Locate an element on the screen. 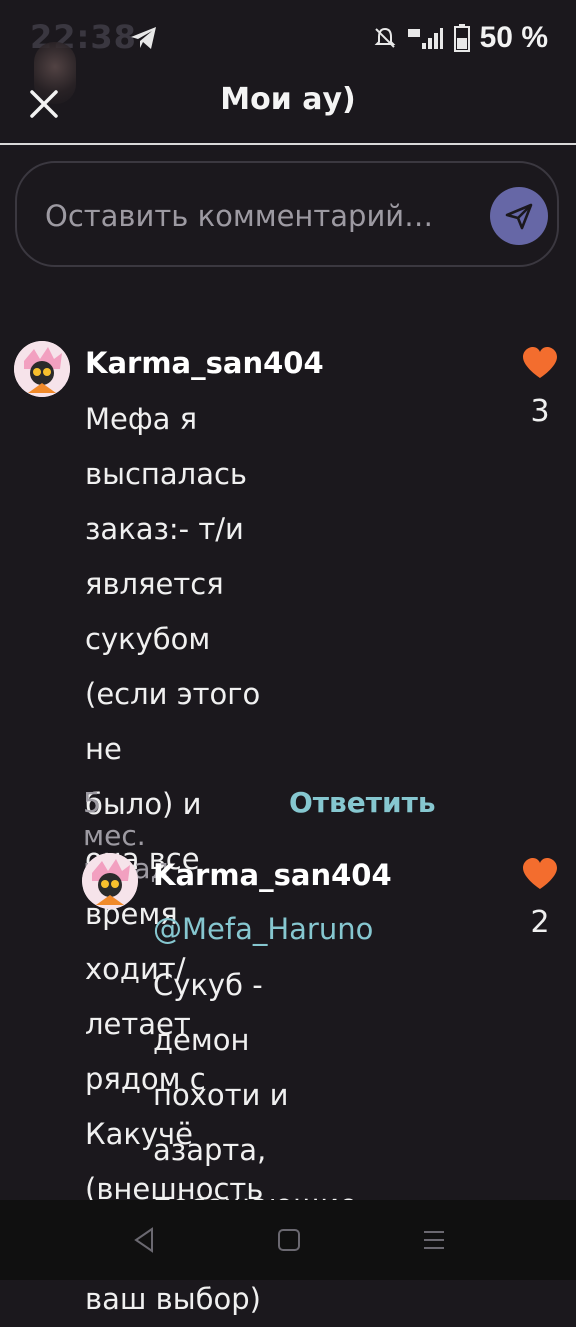  page-title: Мои ау) is located at coordinates (288, 99).